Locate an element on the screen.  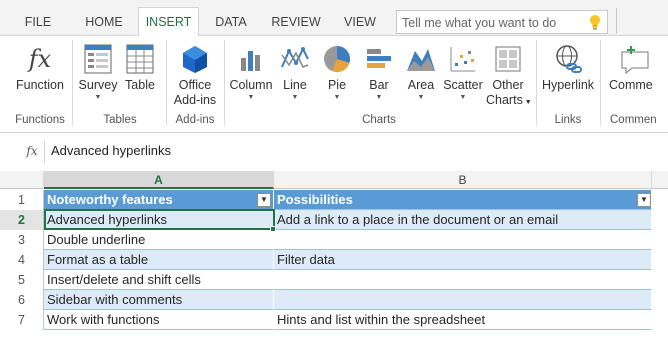
office-addins-button: Office Add-ins is located at coordinates (195, 74).